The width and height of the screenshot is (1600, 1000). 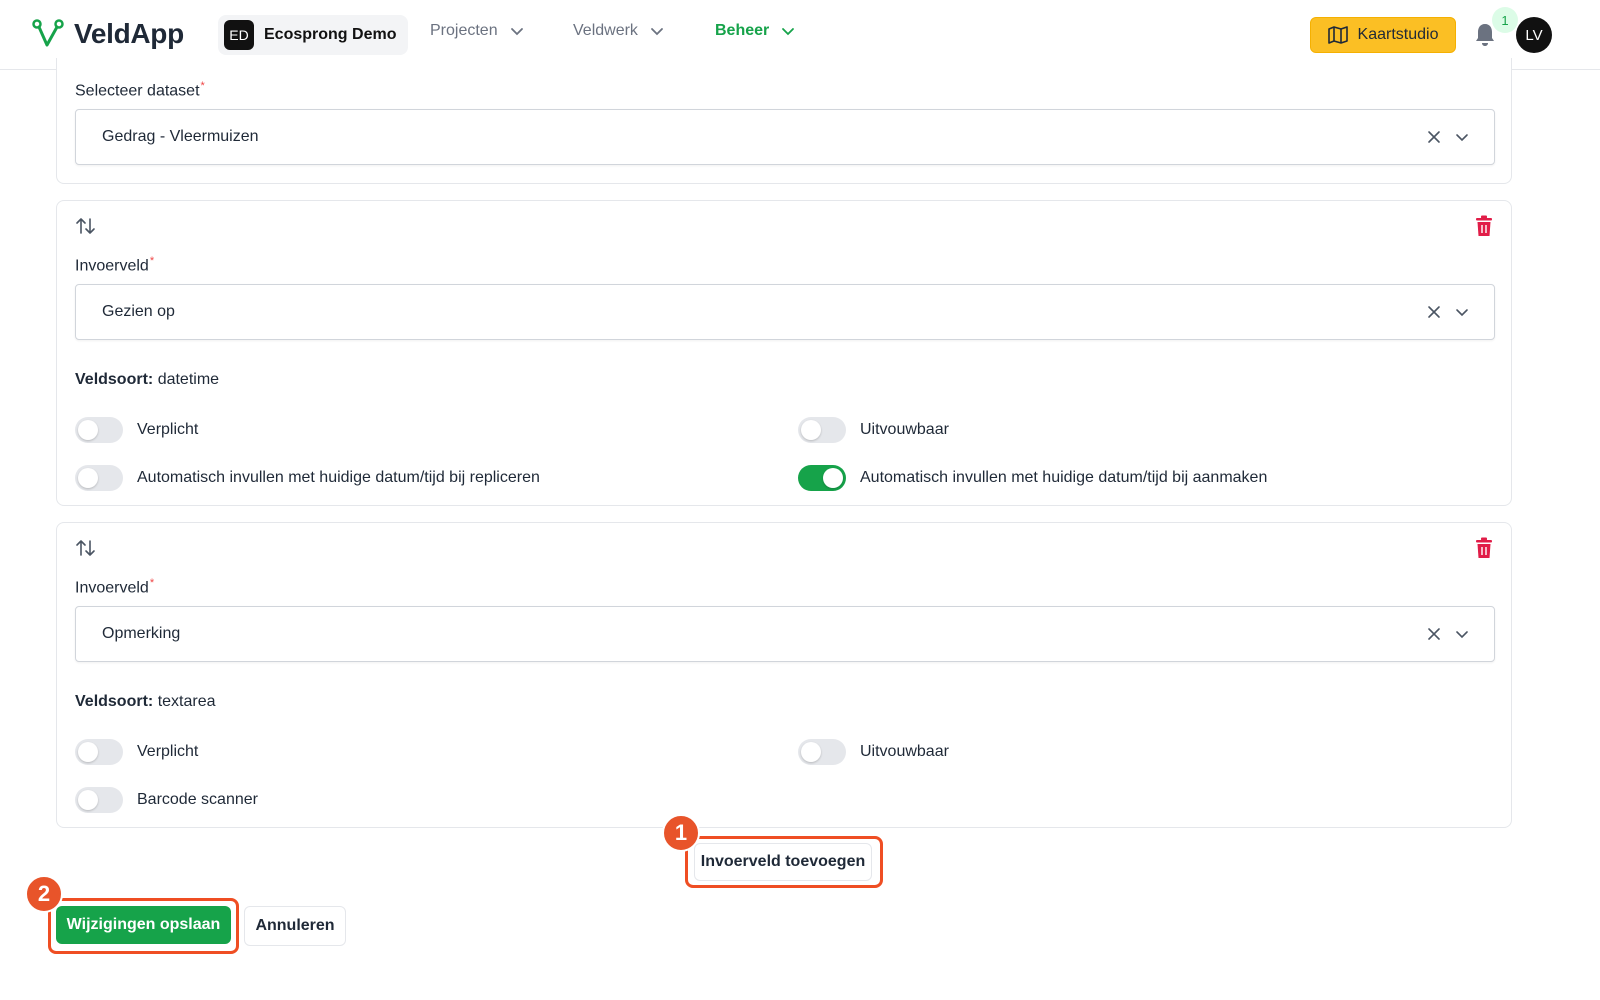 I want to click on nav-veldwerk: Veldwerk, so click(x=618, y=31).